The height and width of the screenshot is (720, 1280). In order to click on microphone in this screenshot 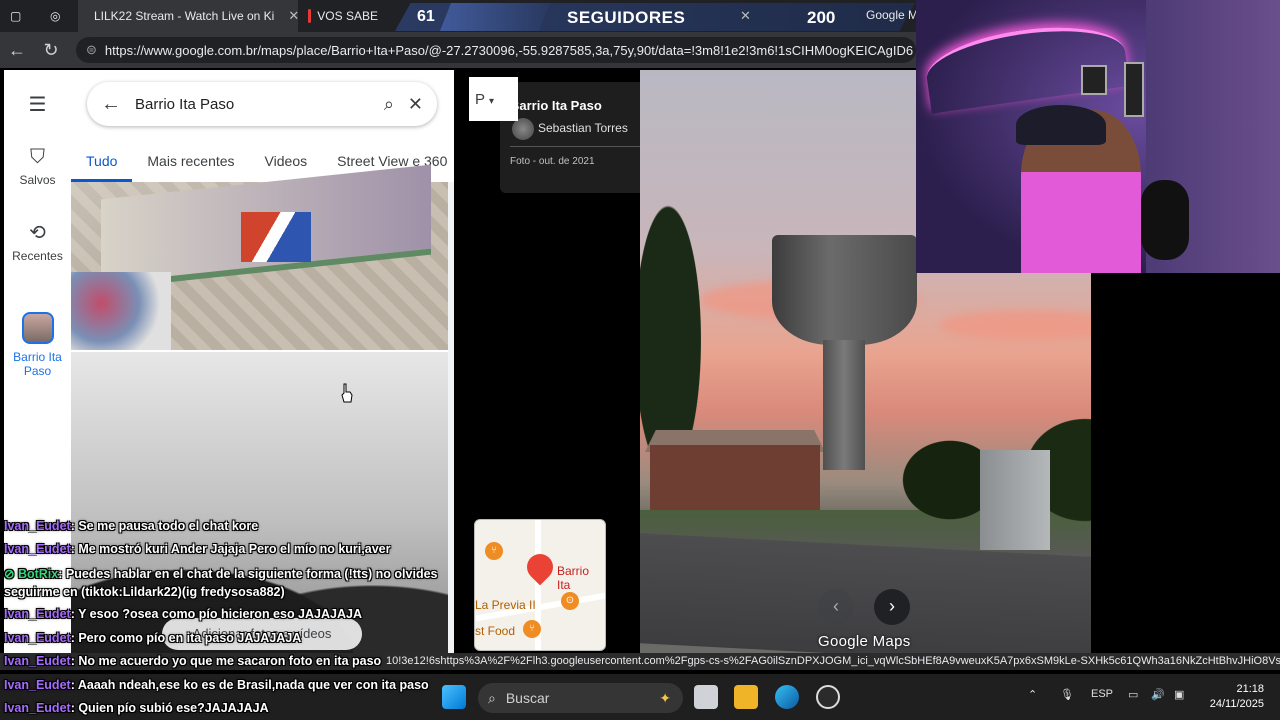, I will do `click(1165, 220)`.